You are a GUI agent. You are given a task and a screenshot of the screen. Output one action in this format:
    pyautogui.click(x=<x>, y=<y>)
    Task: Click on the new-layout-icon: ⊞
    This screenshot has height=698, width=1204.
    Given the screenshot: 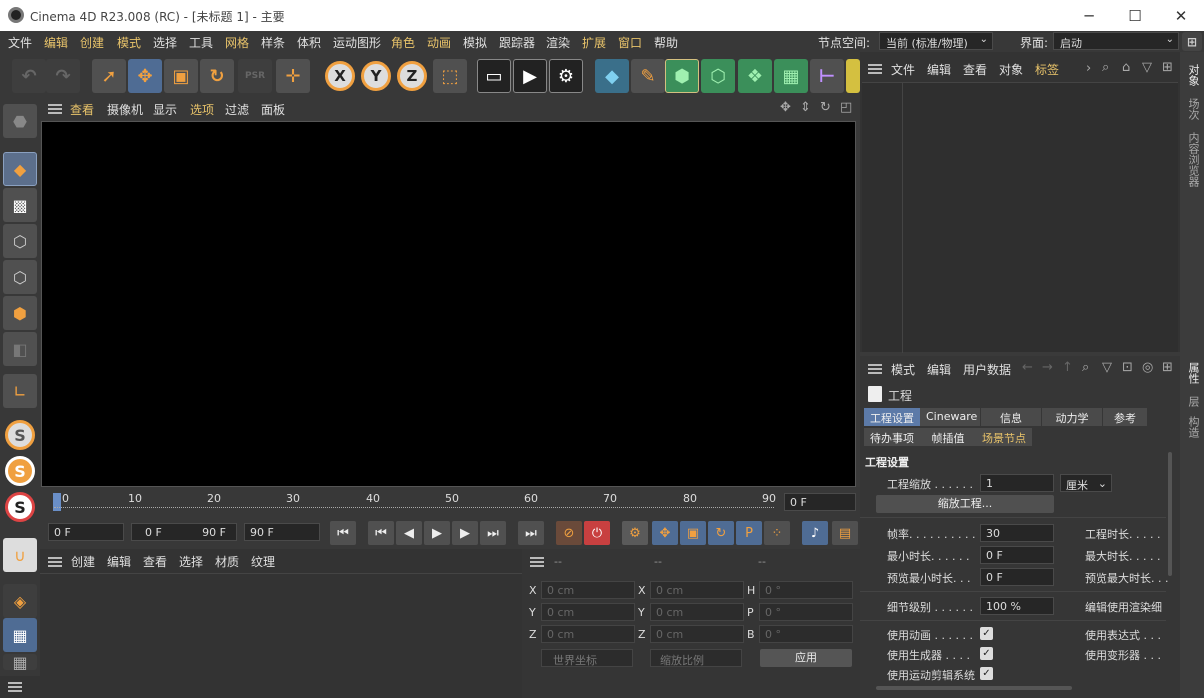 What is the action you would take?
    pyautogui.click(x=1192, y=41)
    